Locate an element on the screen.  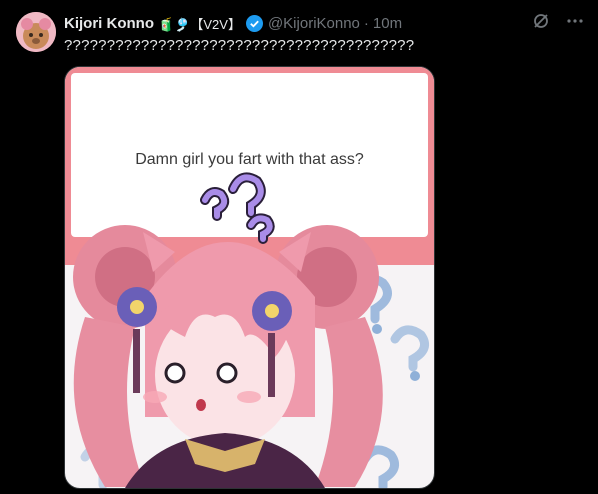
post-timestamp: 10m is located at coordinates (387, 23).